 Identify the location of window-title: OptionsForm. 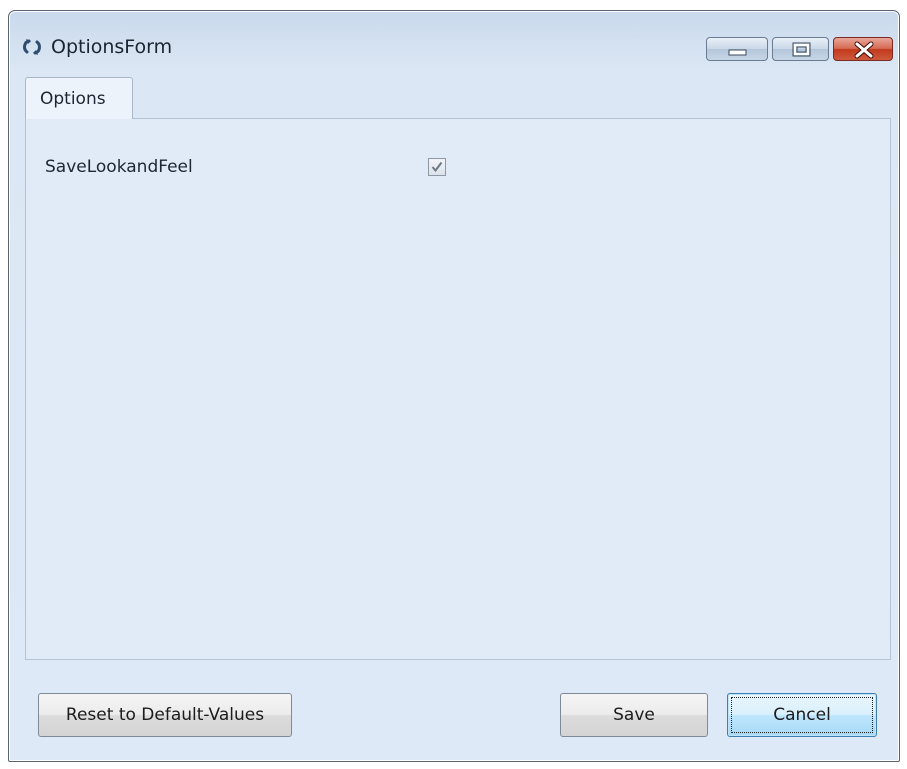
(112, 47).